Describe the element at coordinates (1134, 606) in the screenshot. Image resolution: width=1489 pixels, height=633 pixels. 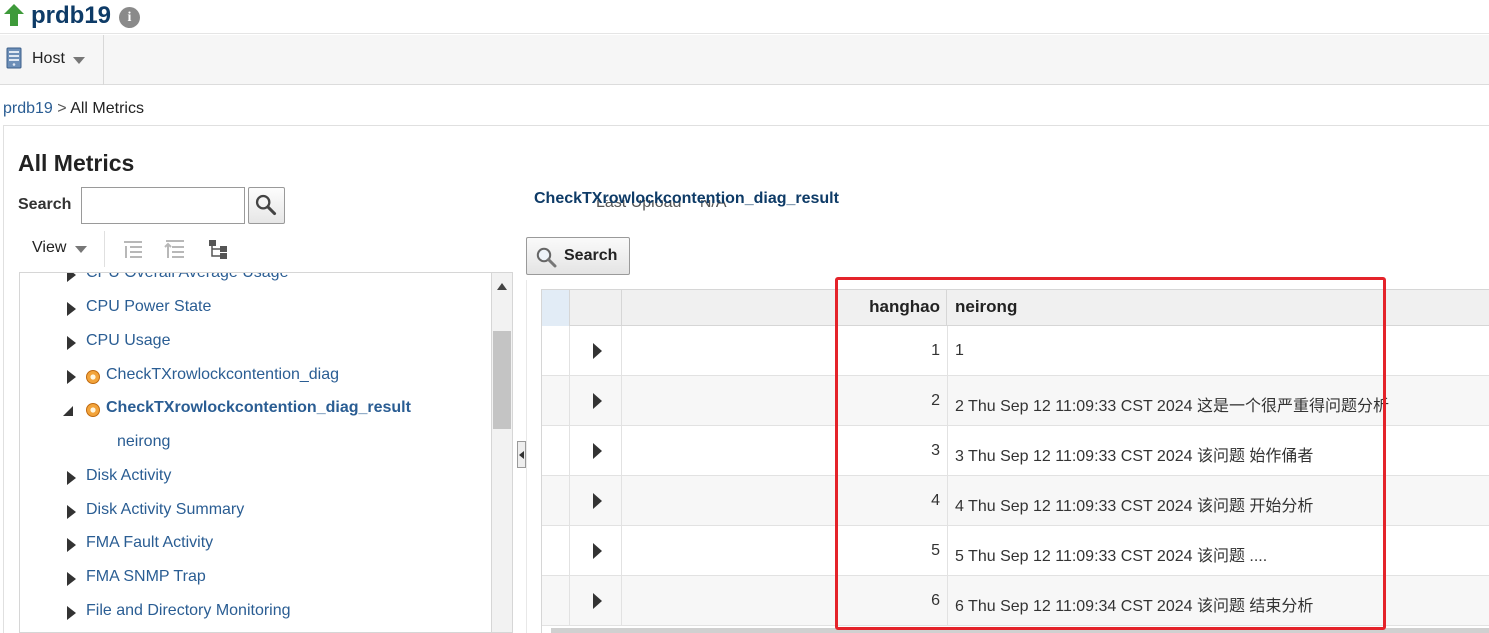
I see `cell-neirong: 6 Thu Sep 12 11:09:34 CST 2024 该问题 结束分析` at that location.